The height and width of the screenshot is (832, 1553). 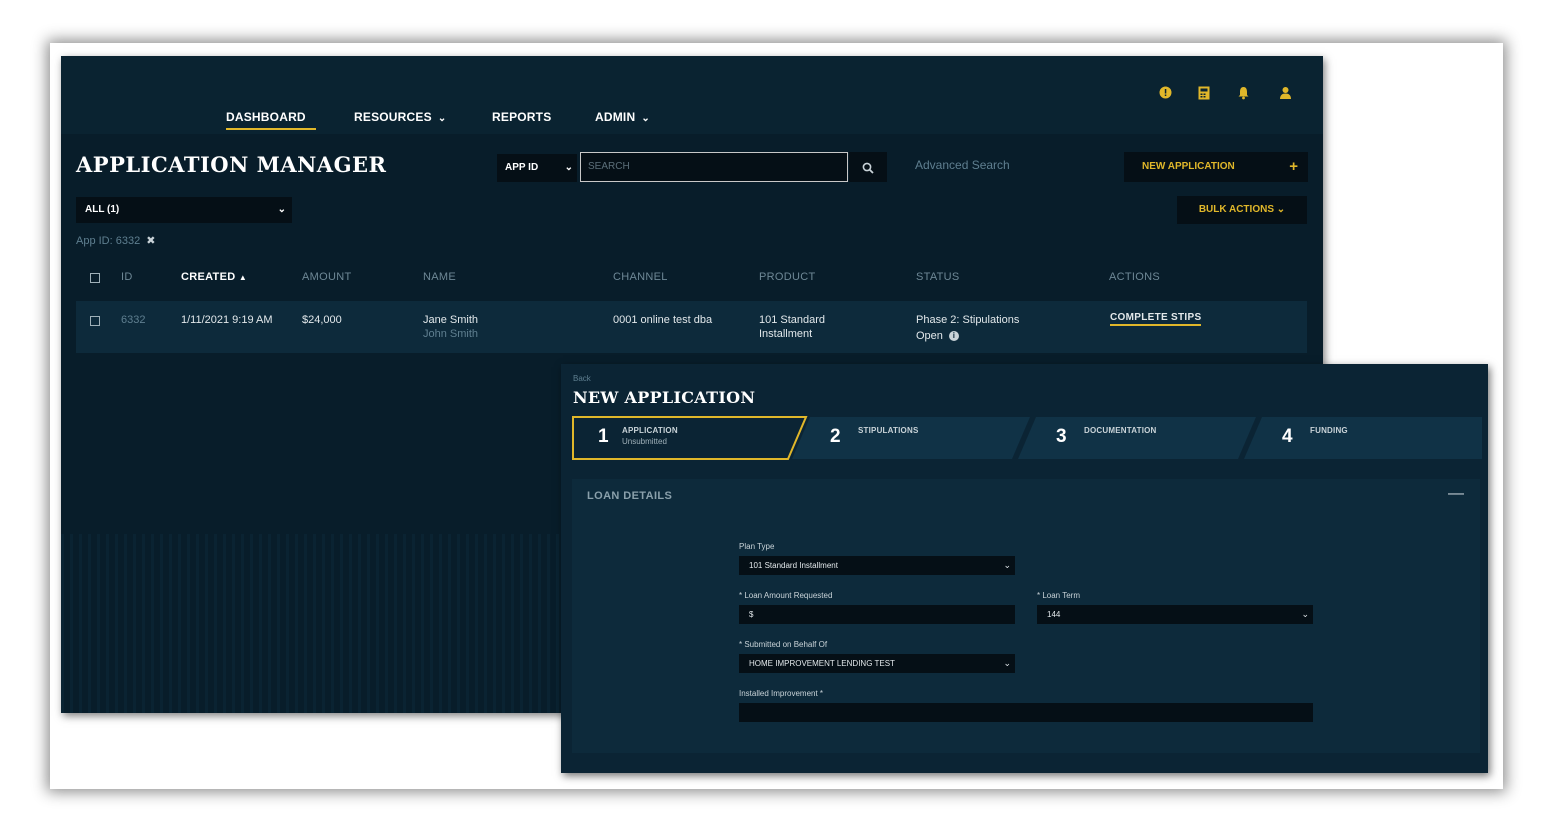 I want to click on row-status-line2: Open i, so click(x=937, y=336).